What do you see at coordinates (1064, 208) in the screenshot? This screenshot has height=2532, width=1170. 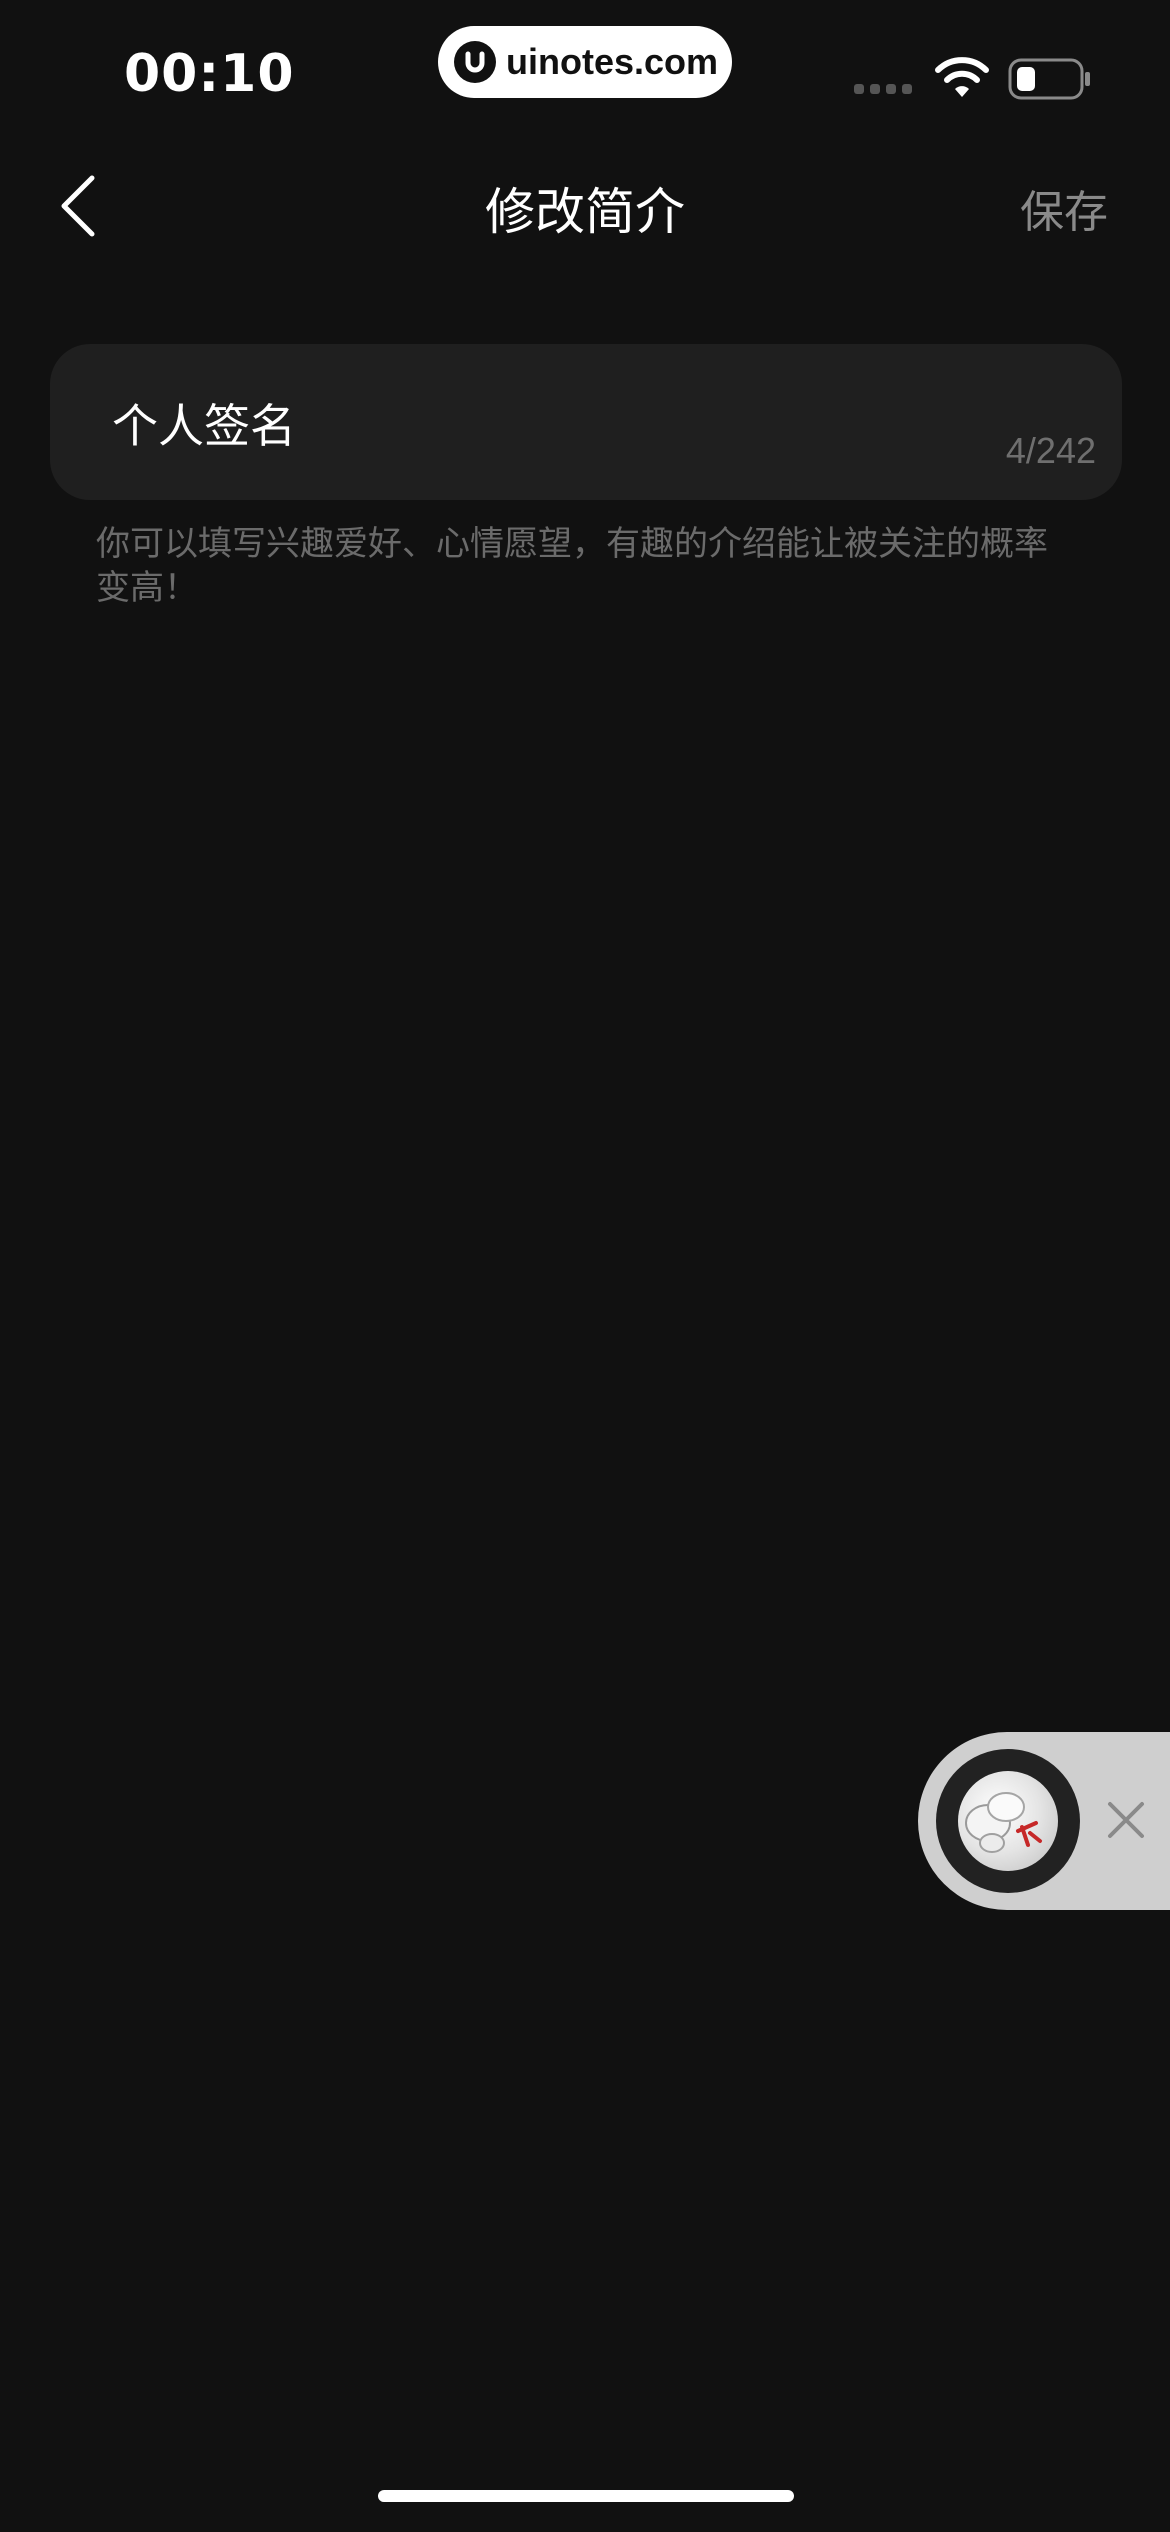 I see `save-button: 保存` at bounding box center [1064, 208].